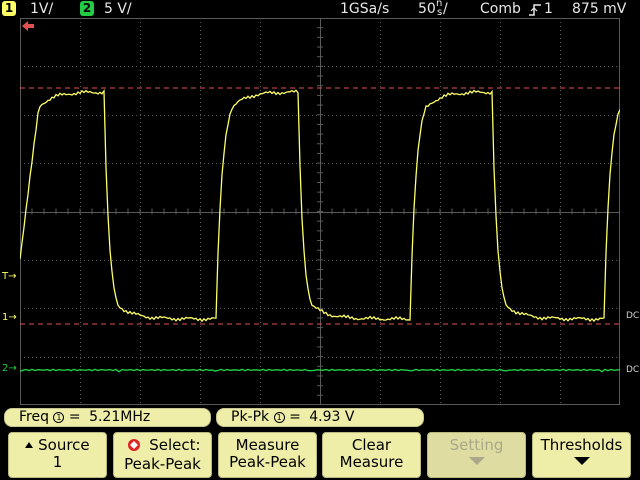 Image resolution: width=640 pixels, height=480 pixels. What do you see at coordinates (535, 9) in the screenshot?
I see `trigger-edge-icon` at bounding box center [535, 9].